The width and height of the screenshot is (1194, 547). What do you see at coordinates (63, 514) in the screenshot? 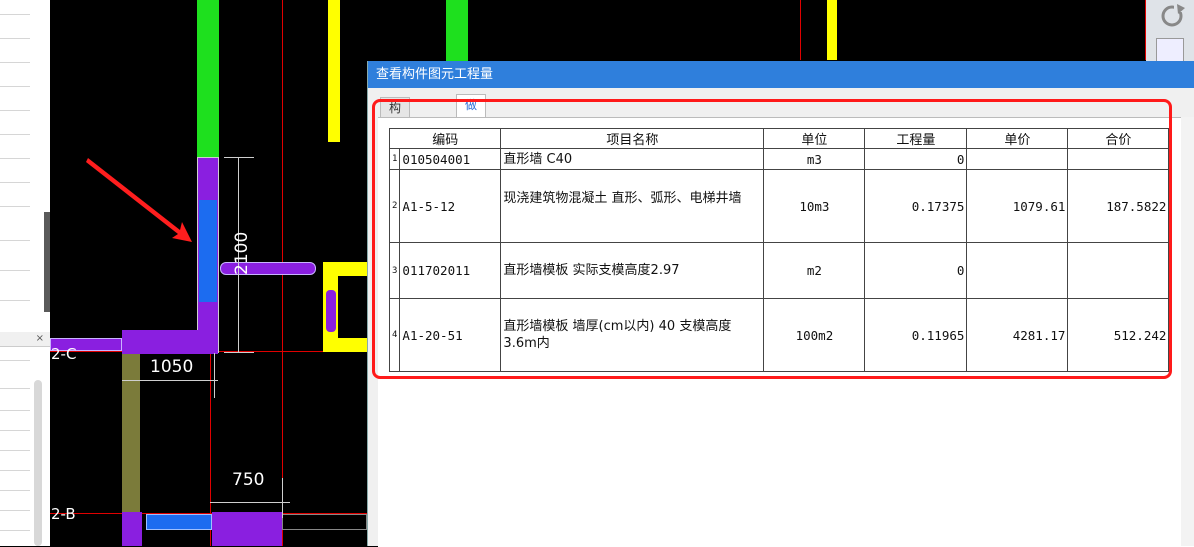
I see `axis-label-2b: 2-B` at bounding box center [63, 514].